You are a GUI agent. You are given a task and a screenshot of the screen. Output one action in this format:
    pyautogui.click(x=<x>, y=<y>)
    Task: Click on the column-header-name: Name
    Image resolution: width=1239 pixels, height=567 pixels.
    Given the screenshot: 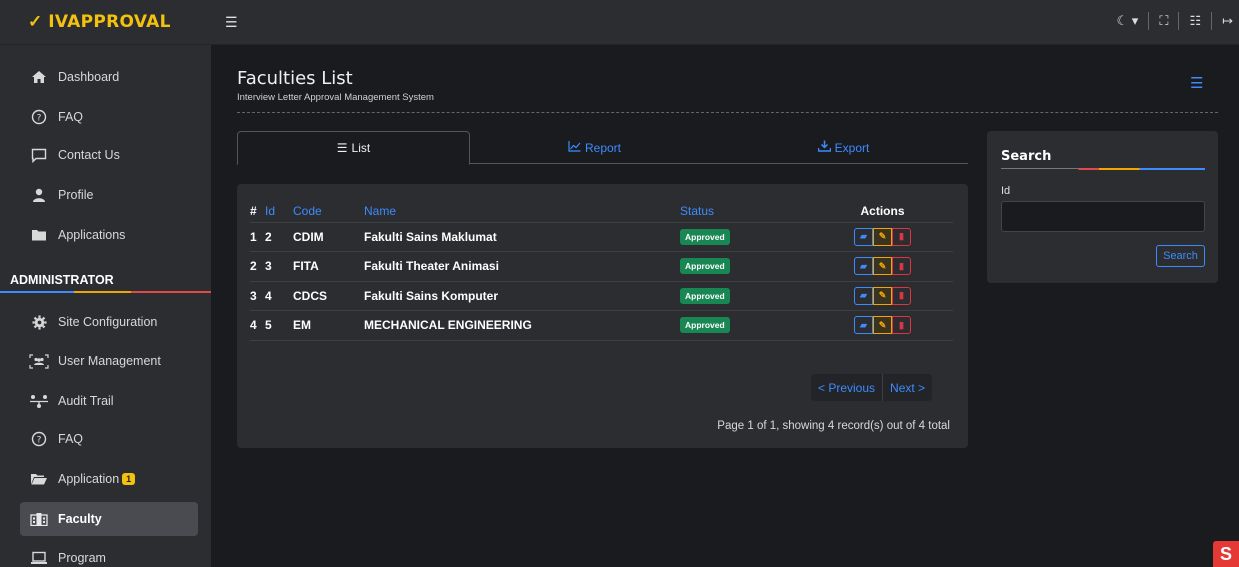 What is the action you would take?
    pyautogui.click(x=522, y=211)
    